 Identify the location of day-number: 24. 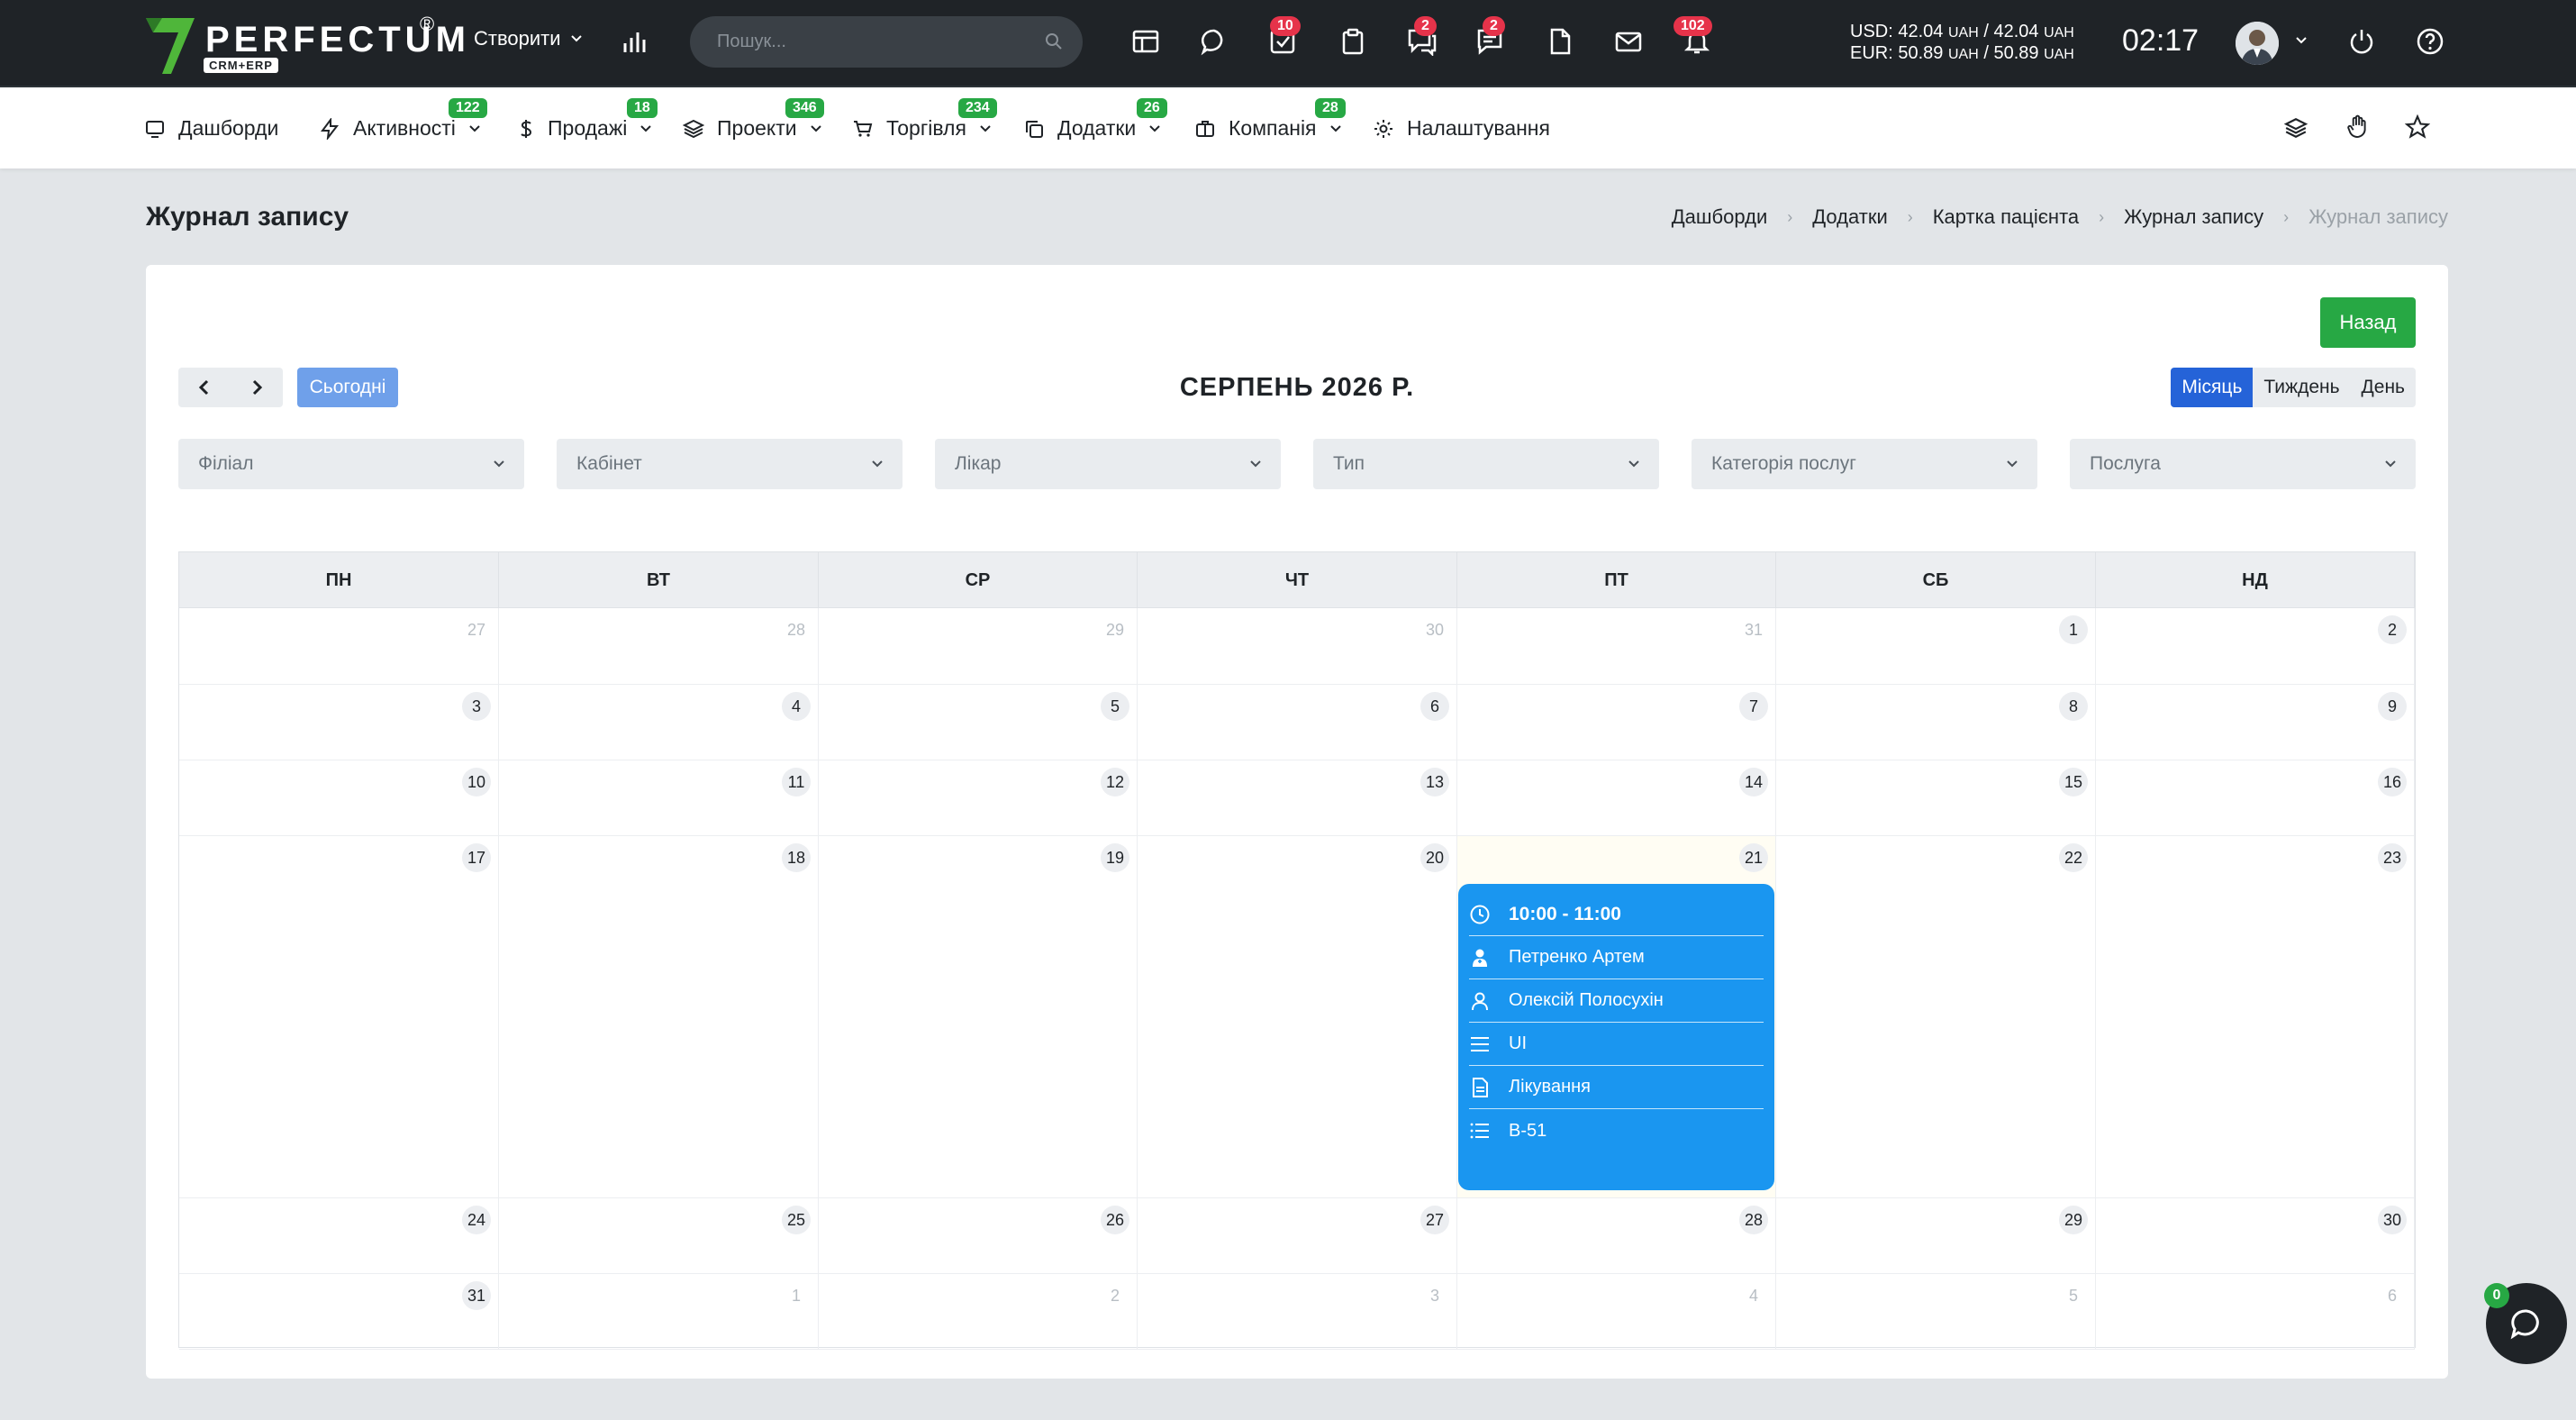
(476, 1220).